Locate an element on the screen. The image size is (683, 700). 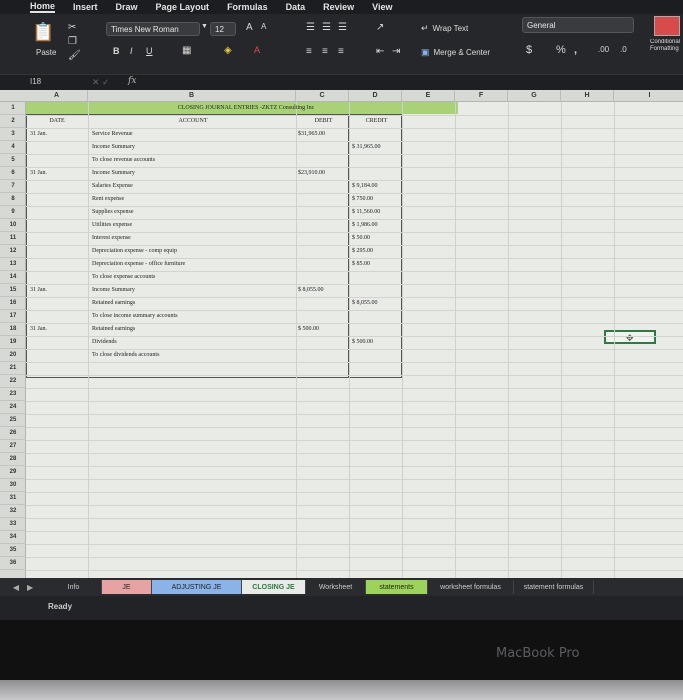
currency-button: $ is located at coordinates (529, 50).